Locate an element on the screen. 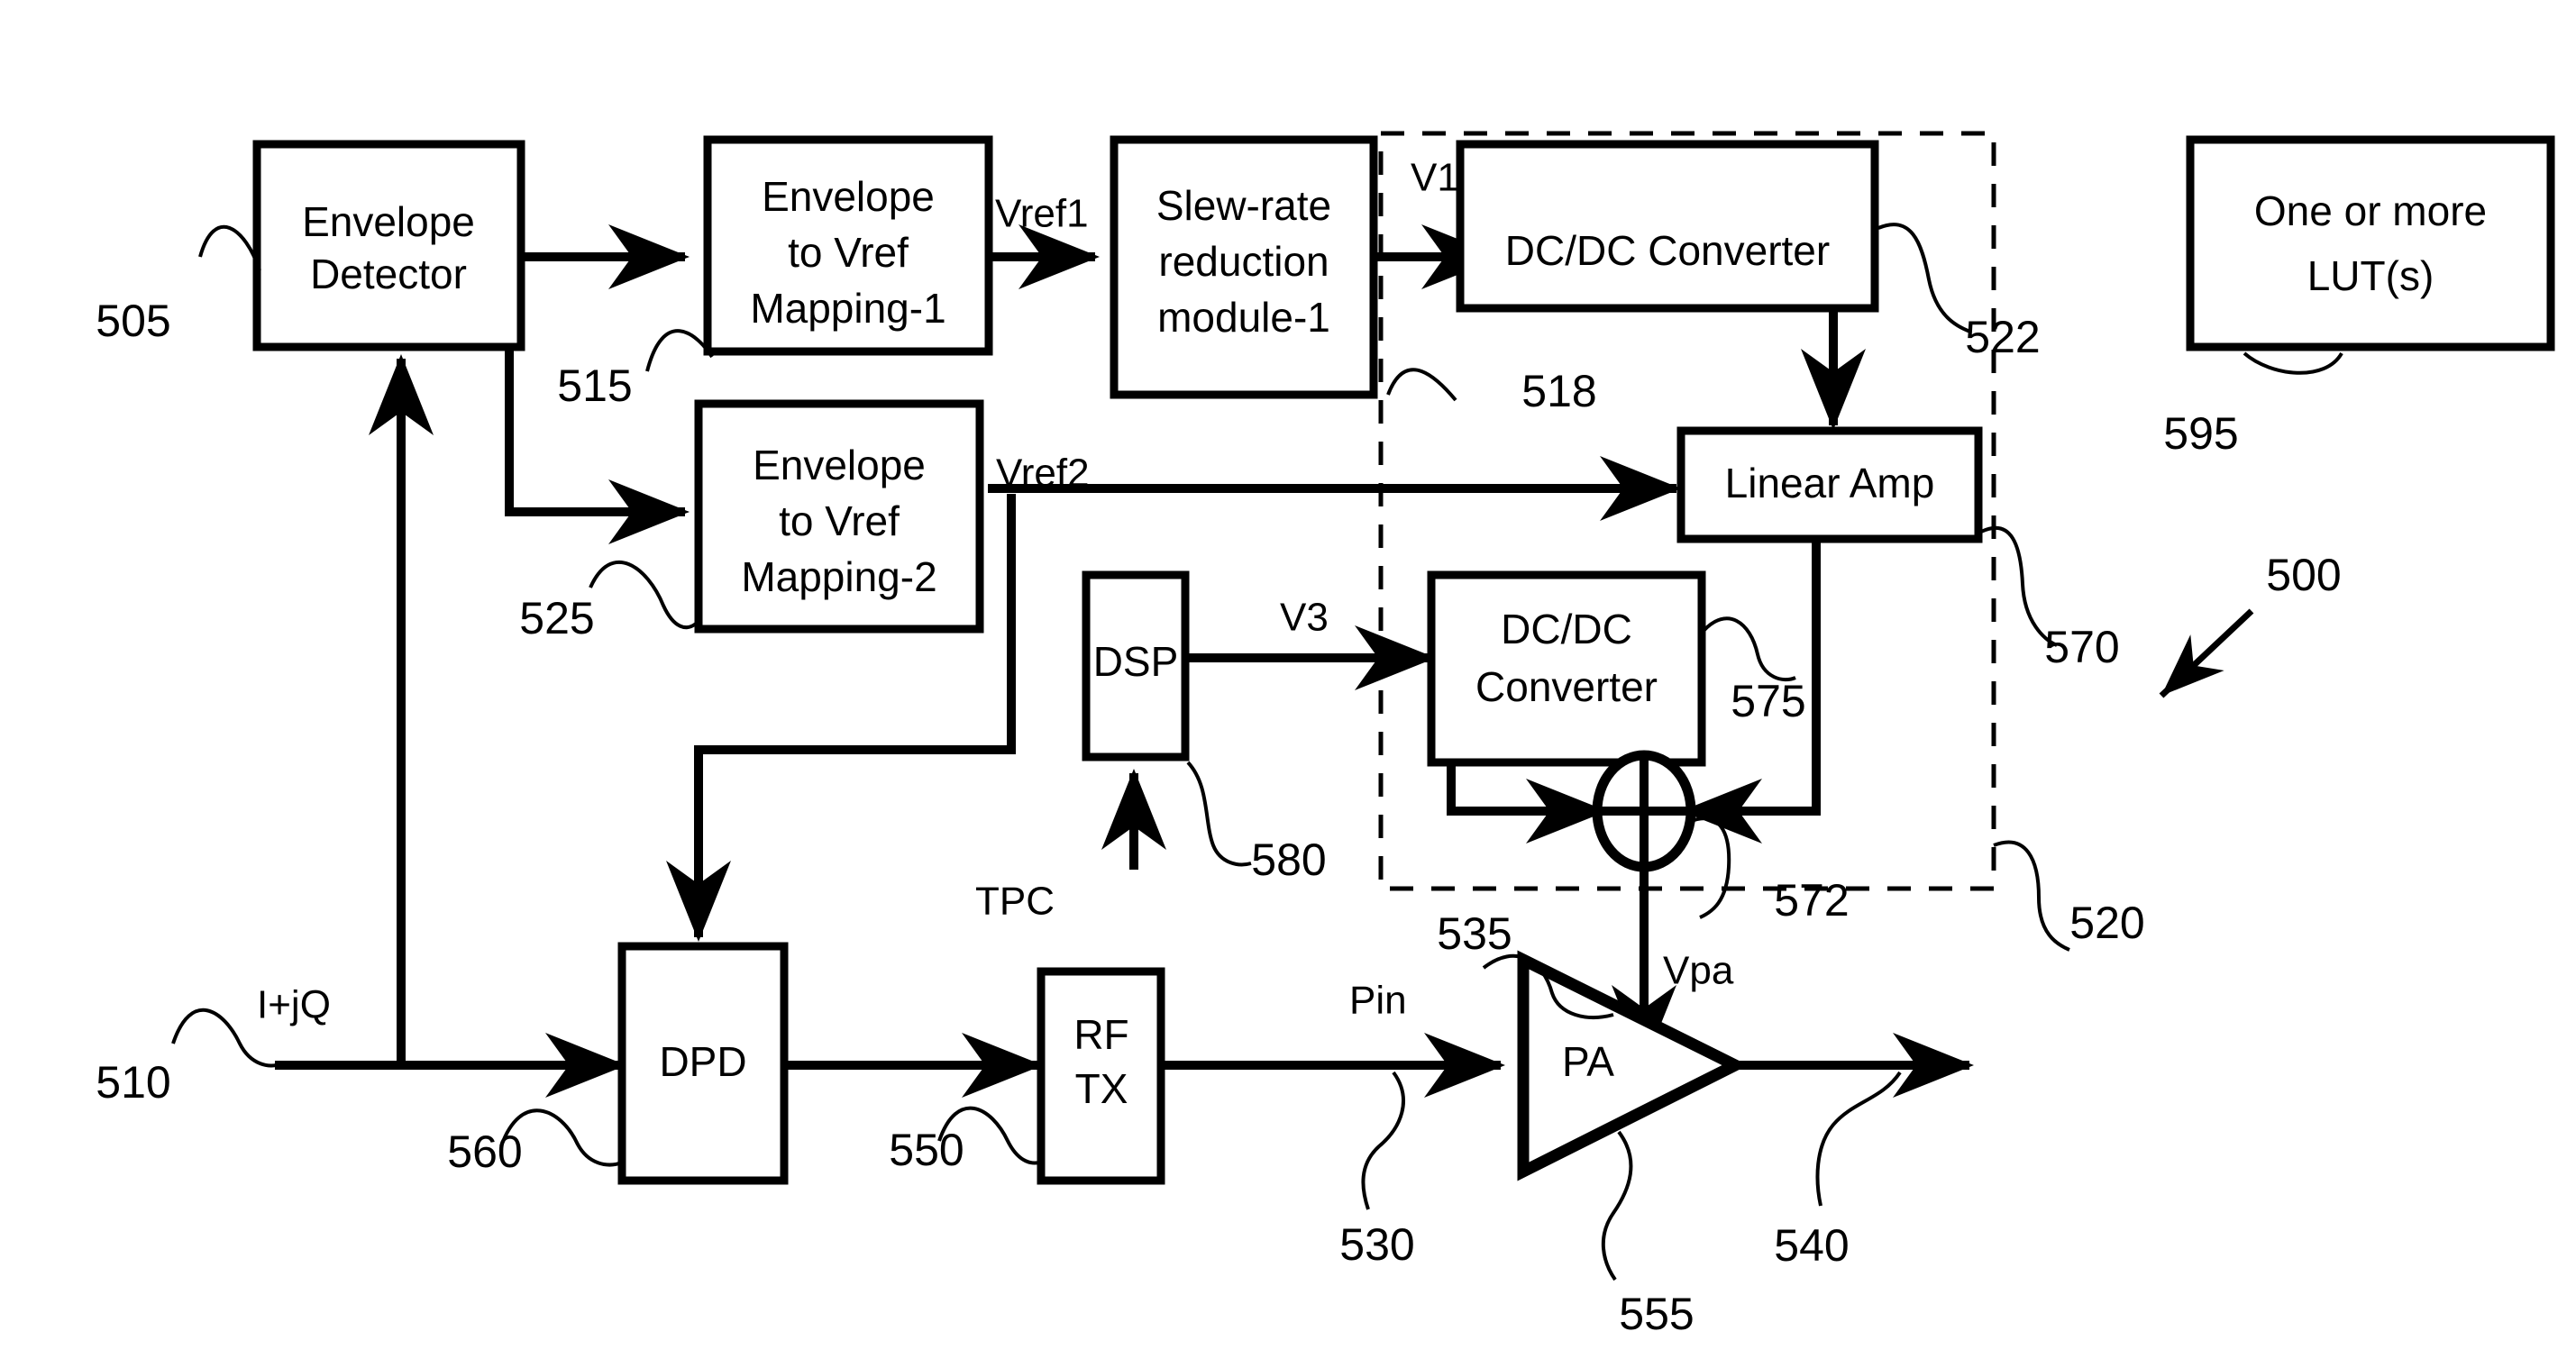 Image resolution: width=2576 pixels, height=1368 pixels. dsp-label: DSP is located at coordinates (1136, 661).